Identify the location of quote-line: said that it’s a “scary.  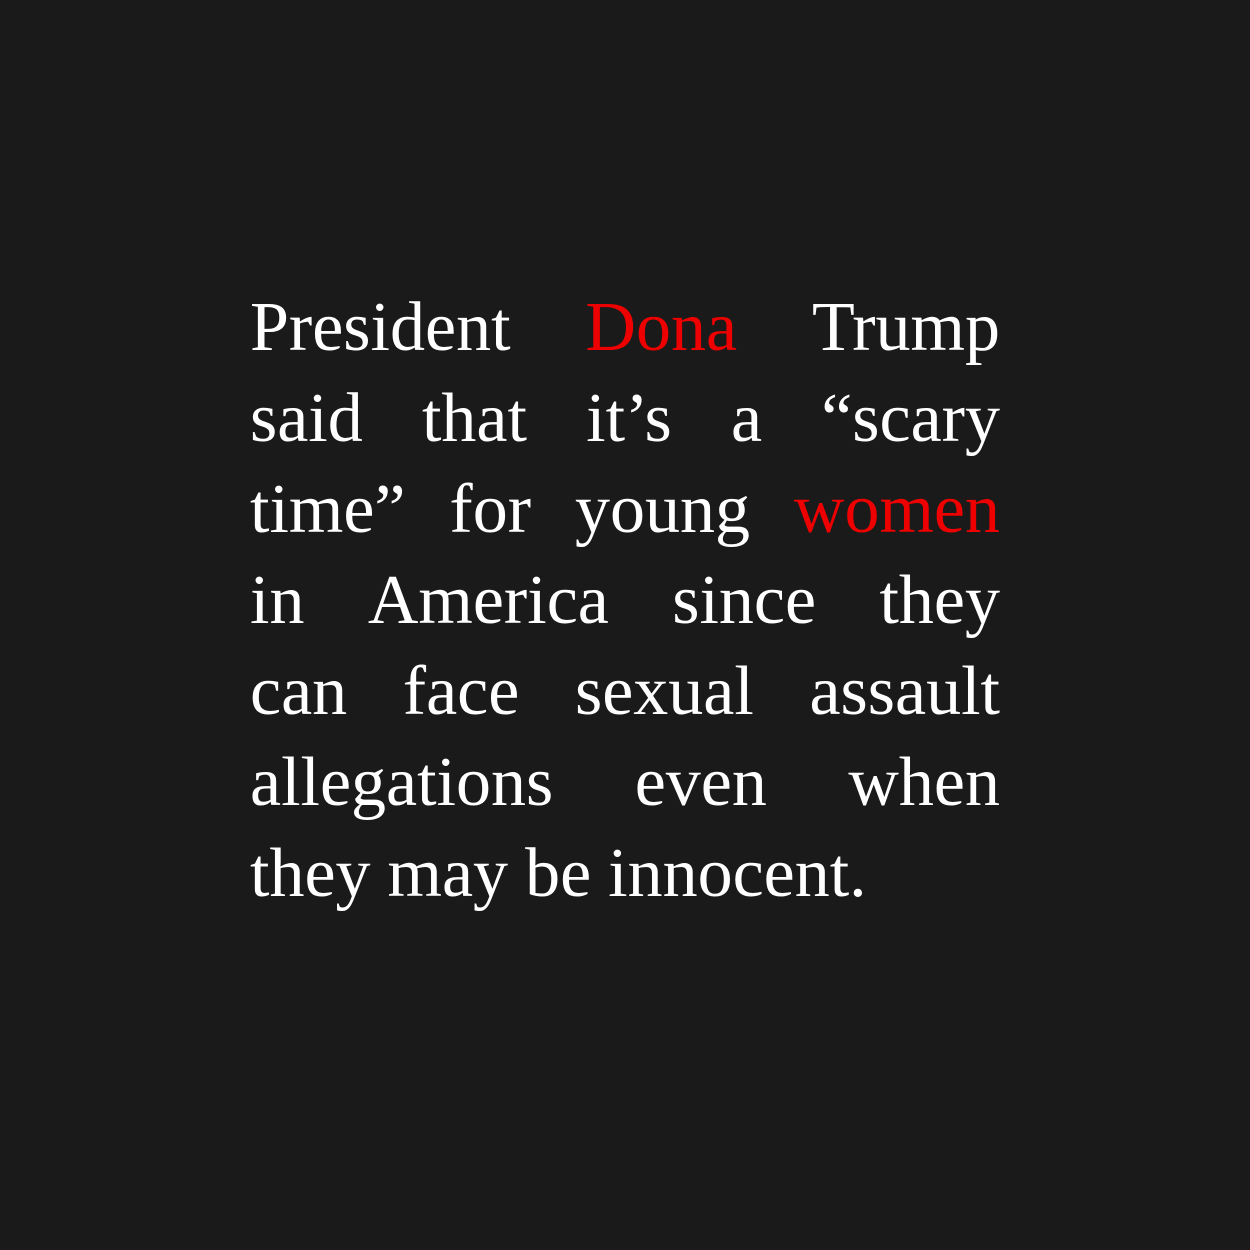
(625, 418).